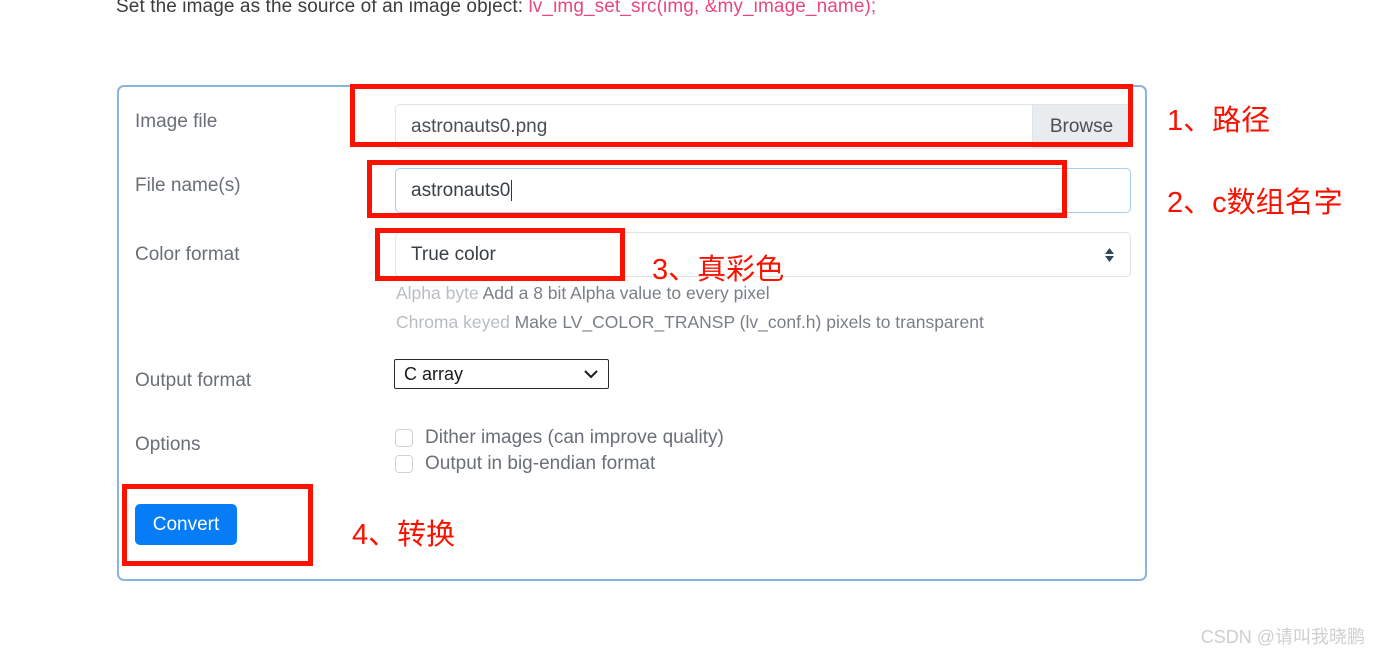  What do you see at coordinates (763, 126) in the screenshot?
I see `image-file-input-group: astronauts0.png Browse` at bounding box center [763, 126].